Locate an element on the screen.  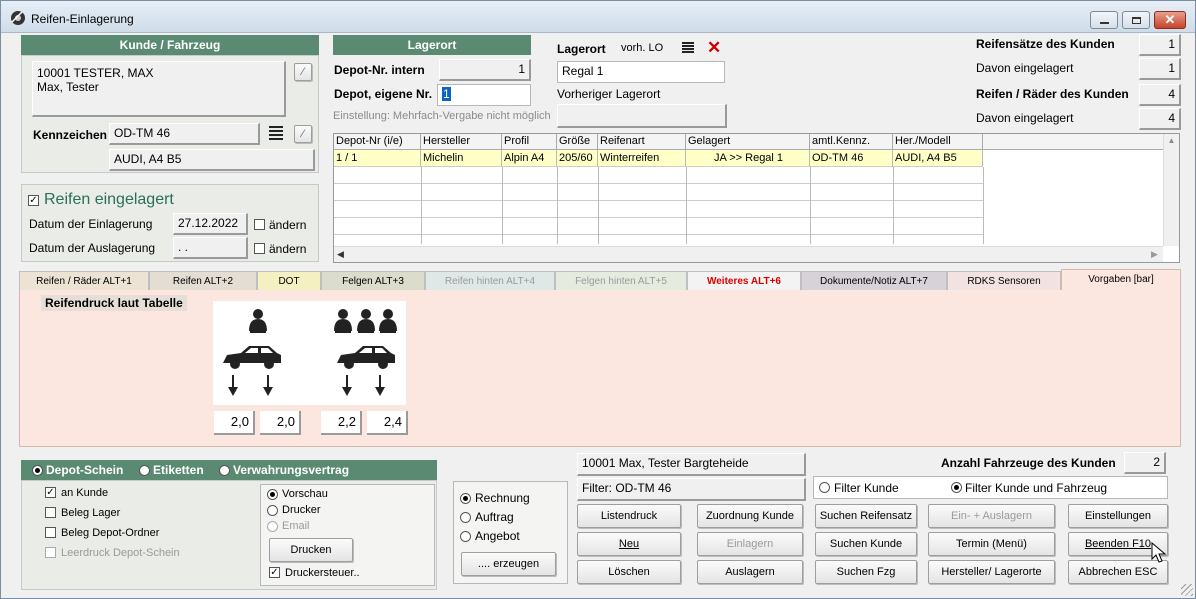
radio-auftrag is located at coordinates (465, 517).